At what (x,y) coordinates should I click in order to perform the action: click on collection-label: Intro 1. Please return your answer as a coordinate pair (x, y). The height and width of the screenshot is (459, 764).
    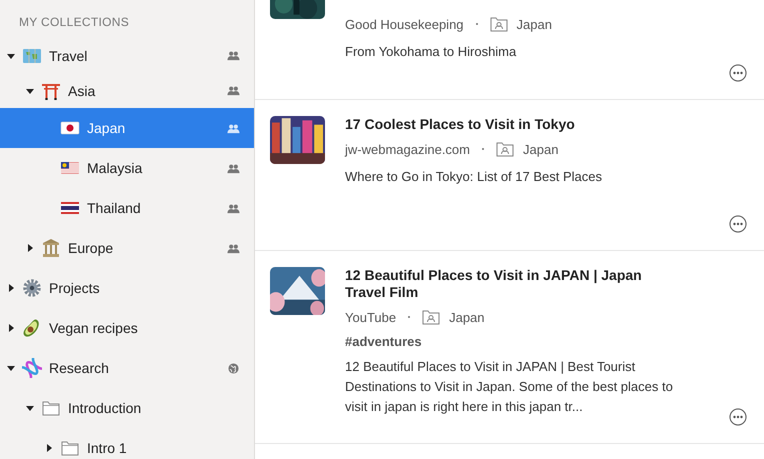
    Looking at the image, I should click on (107, 448).